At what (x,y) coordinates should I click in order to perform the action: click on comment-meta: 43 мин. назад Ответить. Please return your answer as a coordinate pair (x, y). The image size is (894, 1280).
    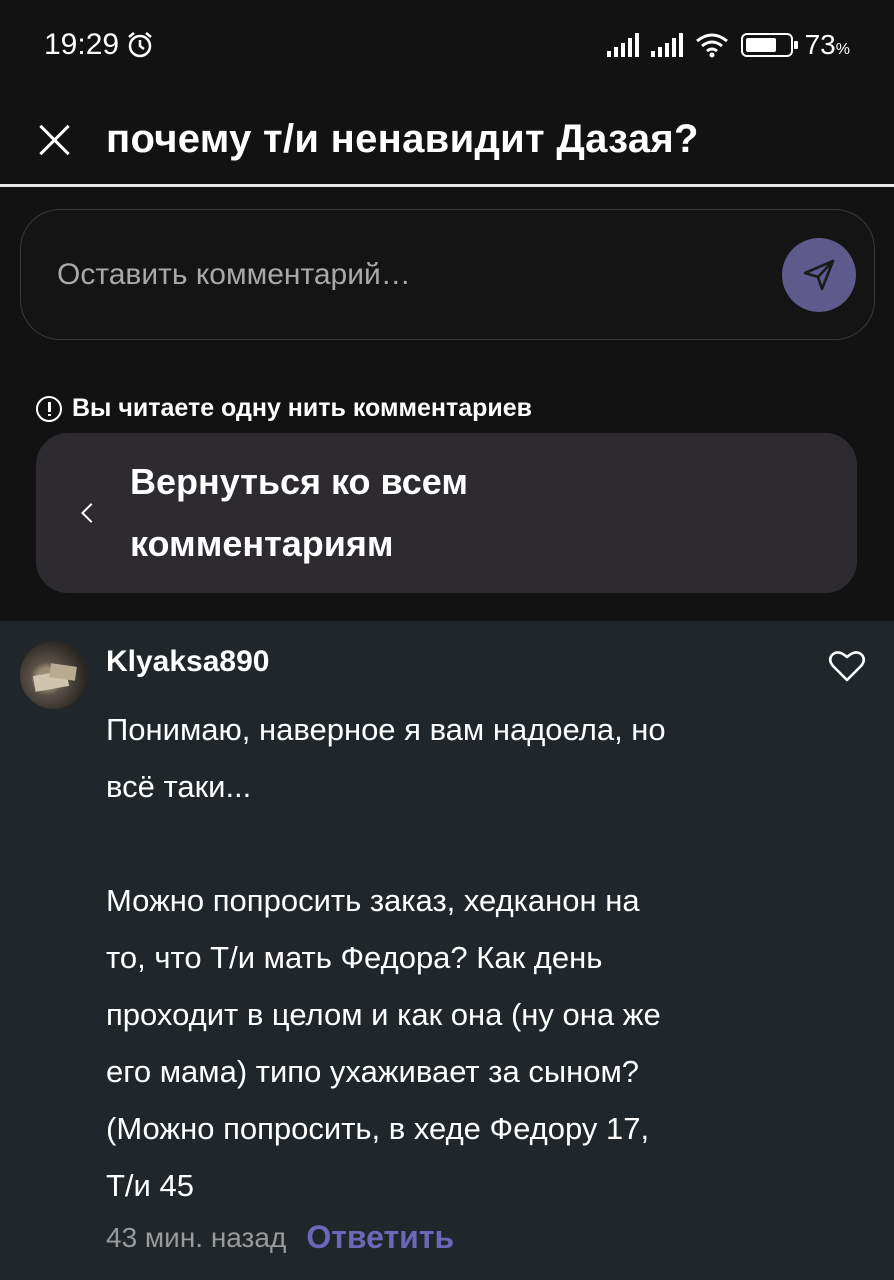
    Looking at the image, I should click on (280, 1237).